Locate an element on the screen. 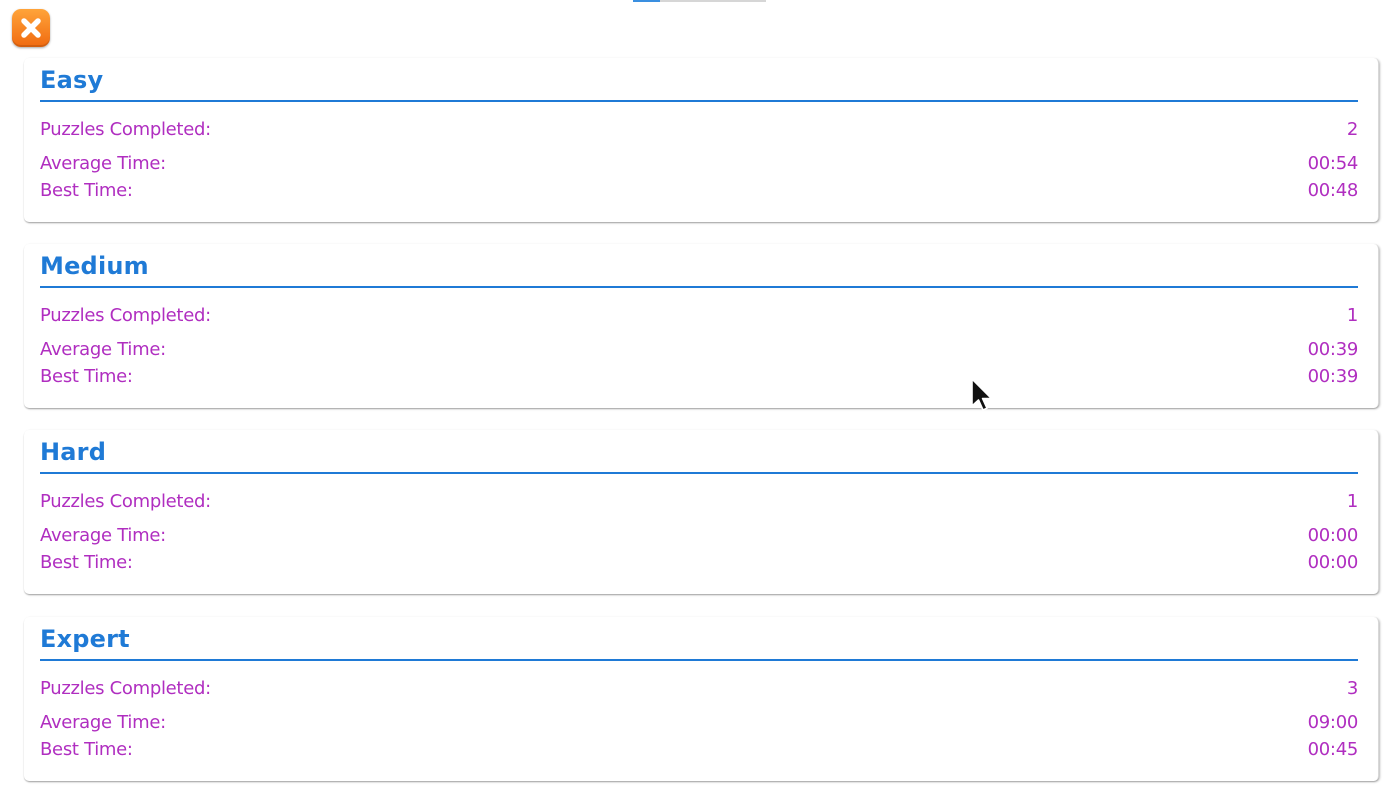 The image size is (1399, 787). stat-value: 00:54 is located at coordinates (1333, 163).